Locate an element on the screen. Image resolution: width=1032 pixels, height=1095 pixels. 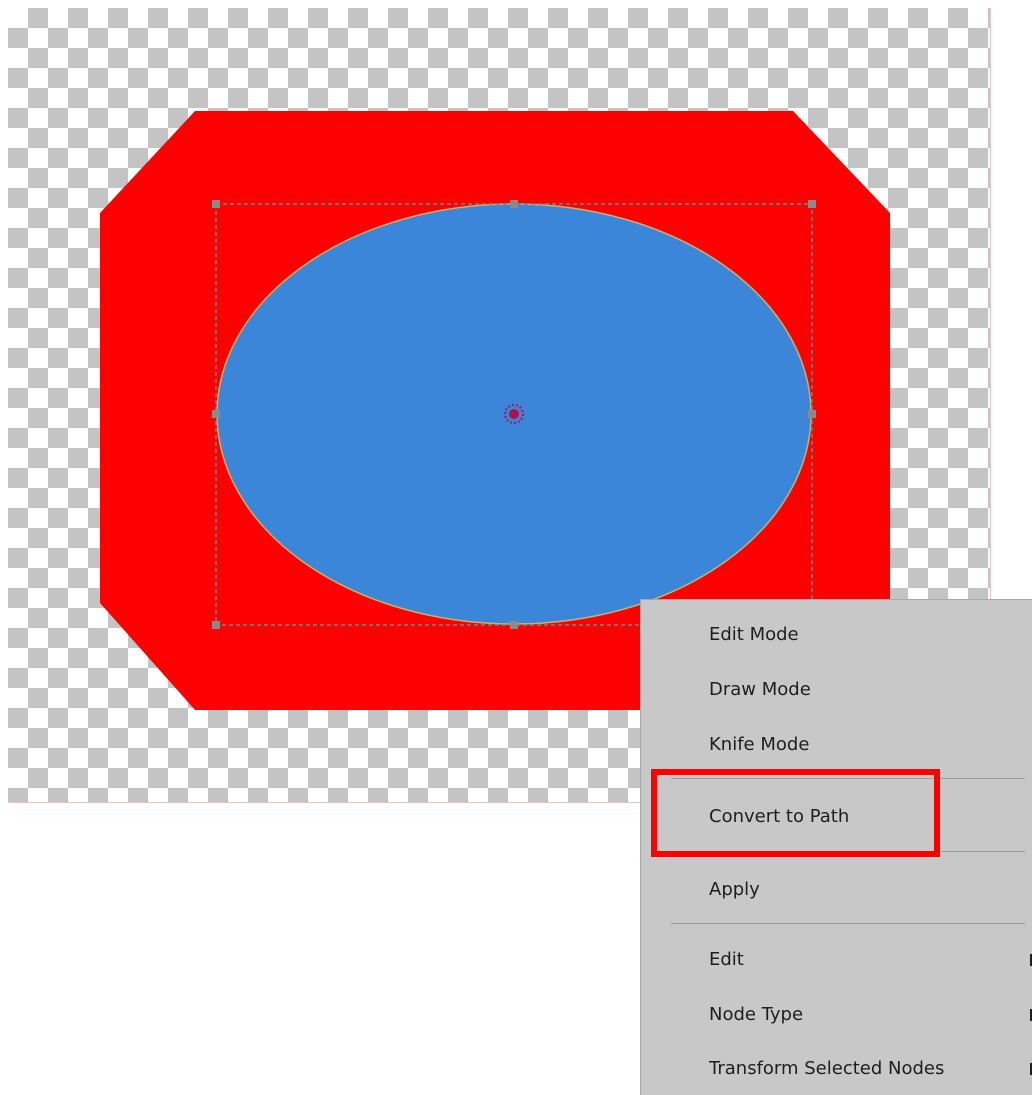
menu-item-transform-selected-nodes: Transform Selected Nodes is located at coordinates (836, 1068).